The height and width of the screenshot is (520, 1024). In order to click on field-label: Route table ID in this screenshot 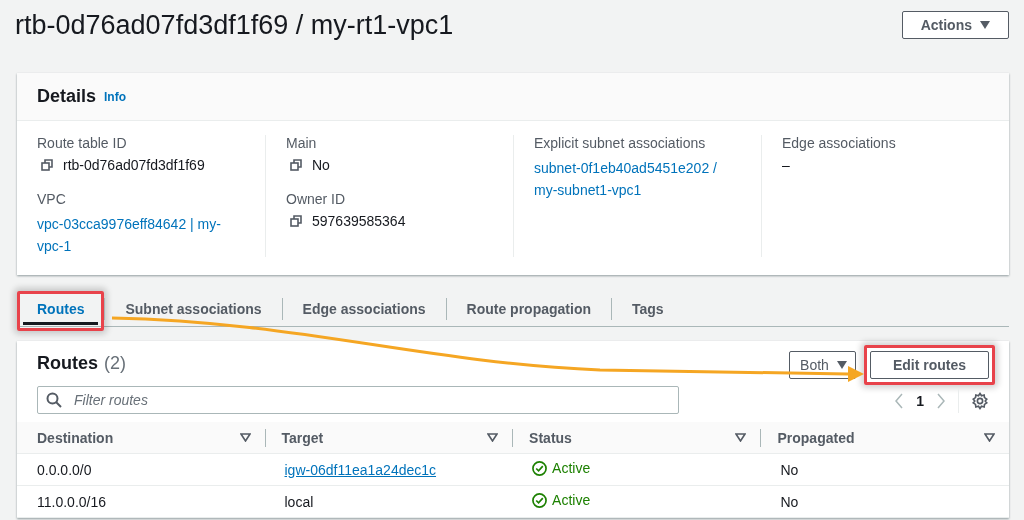, I will do `click(82, 143)`.